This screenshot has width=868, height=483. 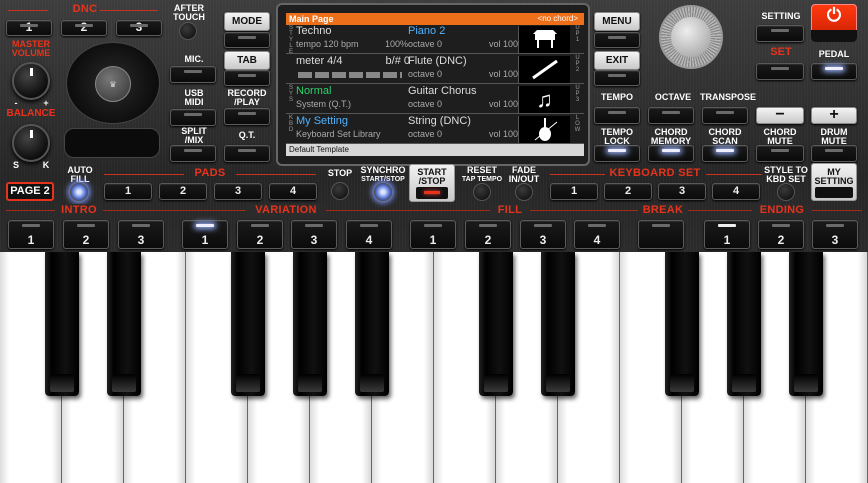 I want to click on ending-2-button: 2, so click(x=781, y=234).